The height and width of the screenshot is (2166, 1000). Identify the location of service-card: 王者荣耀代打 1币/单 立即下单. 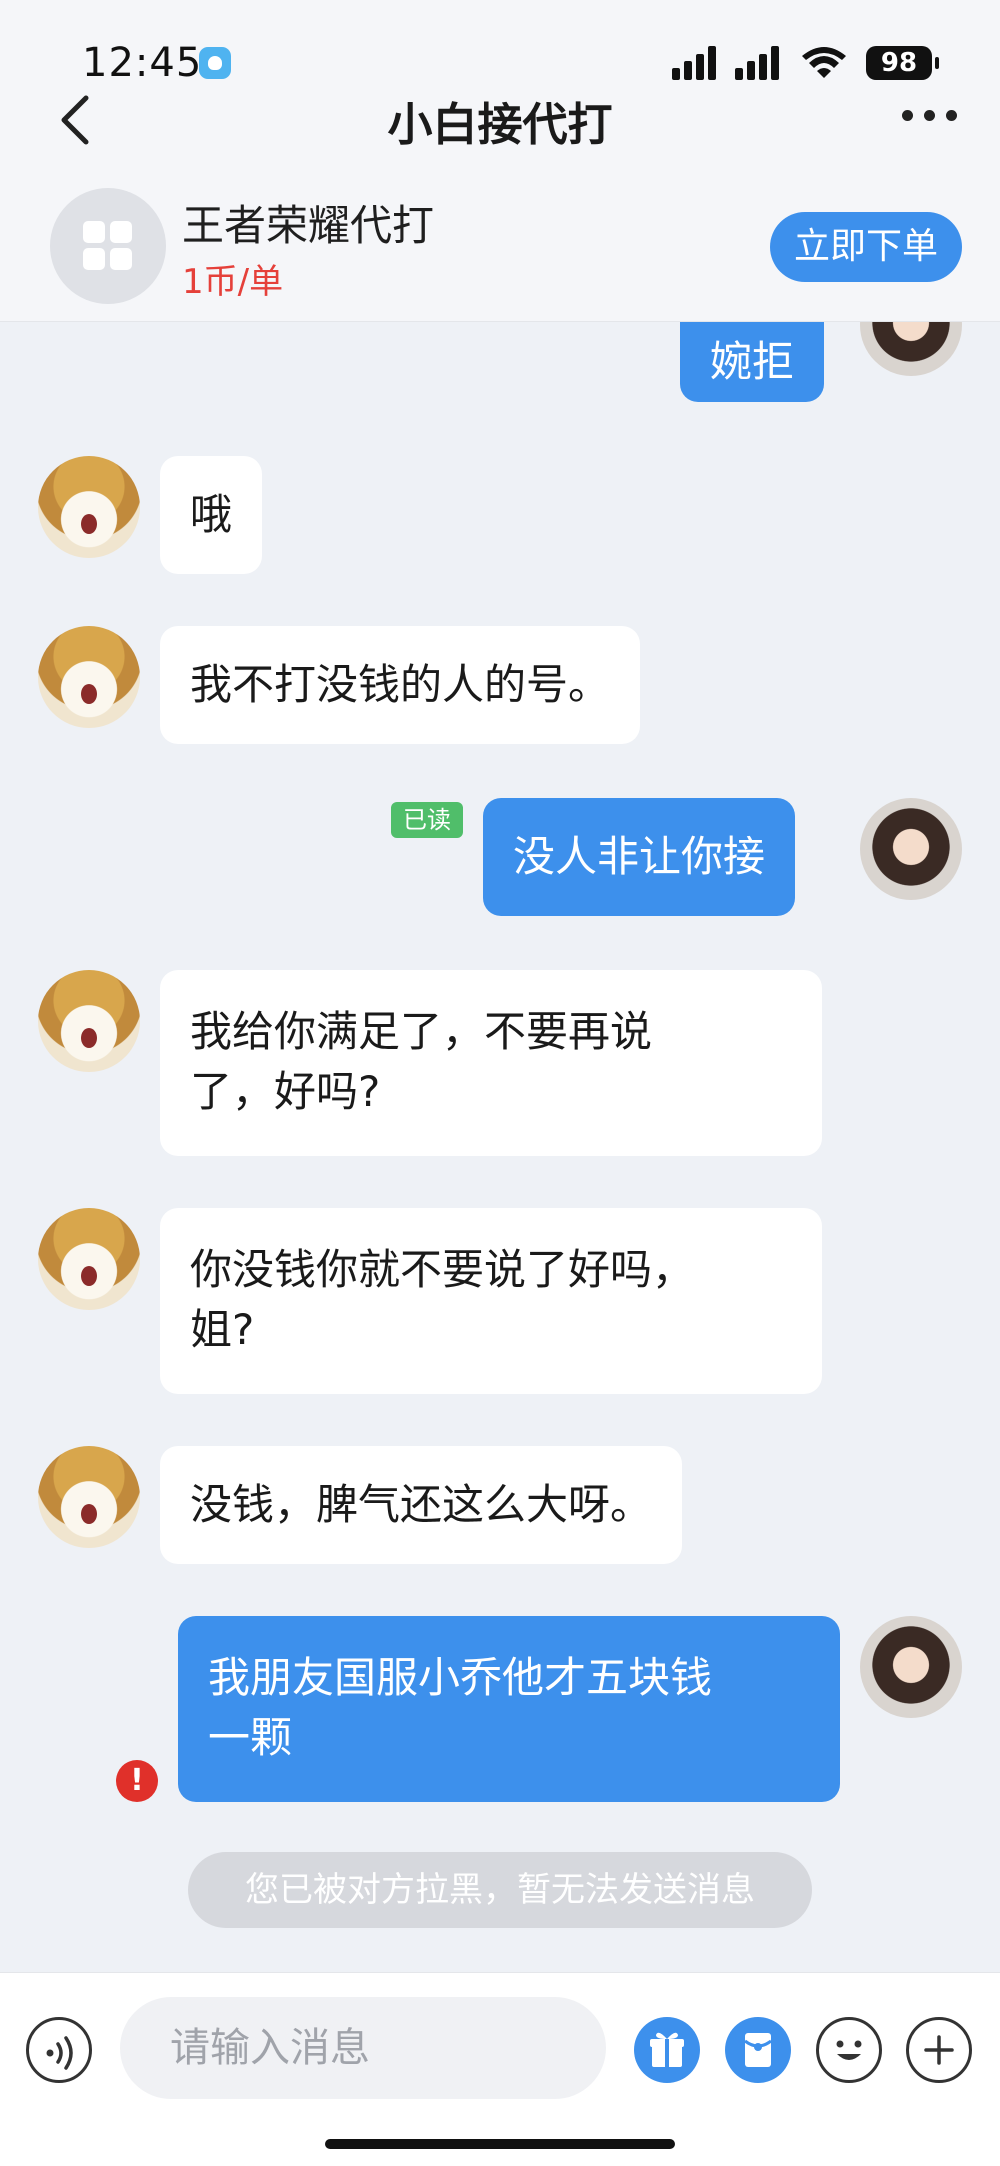
(500, 251).